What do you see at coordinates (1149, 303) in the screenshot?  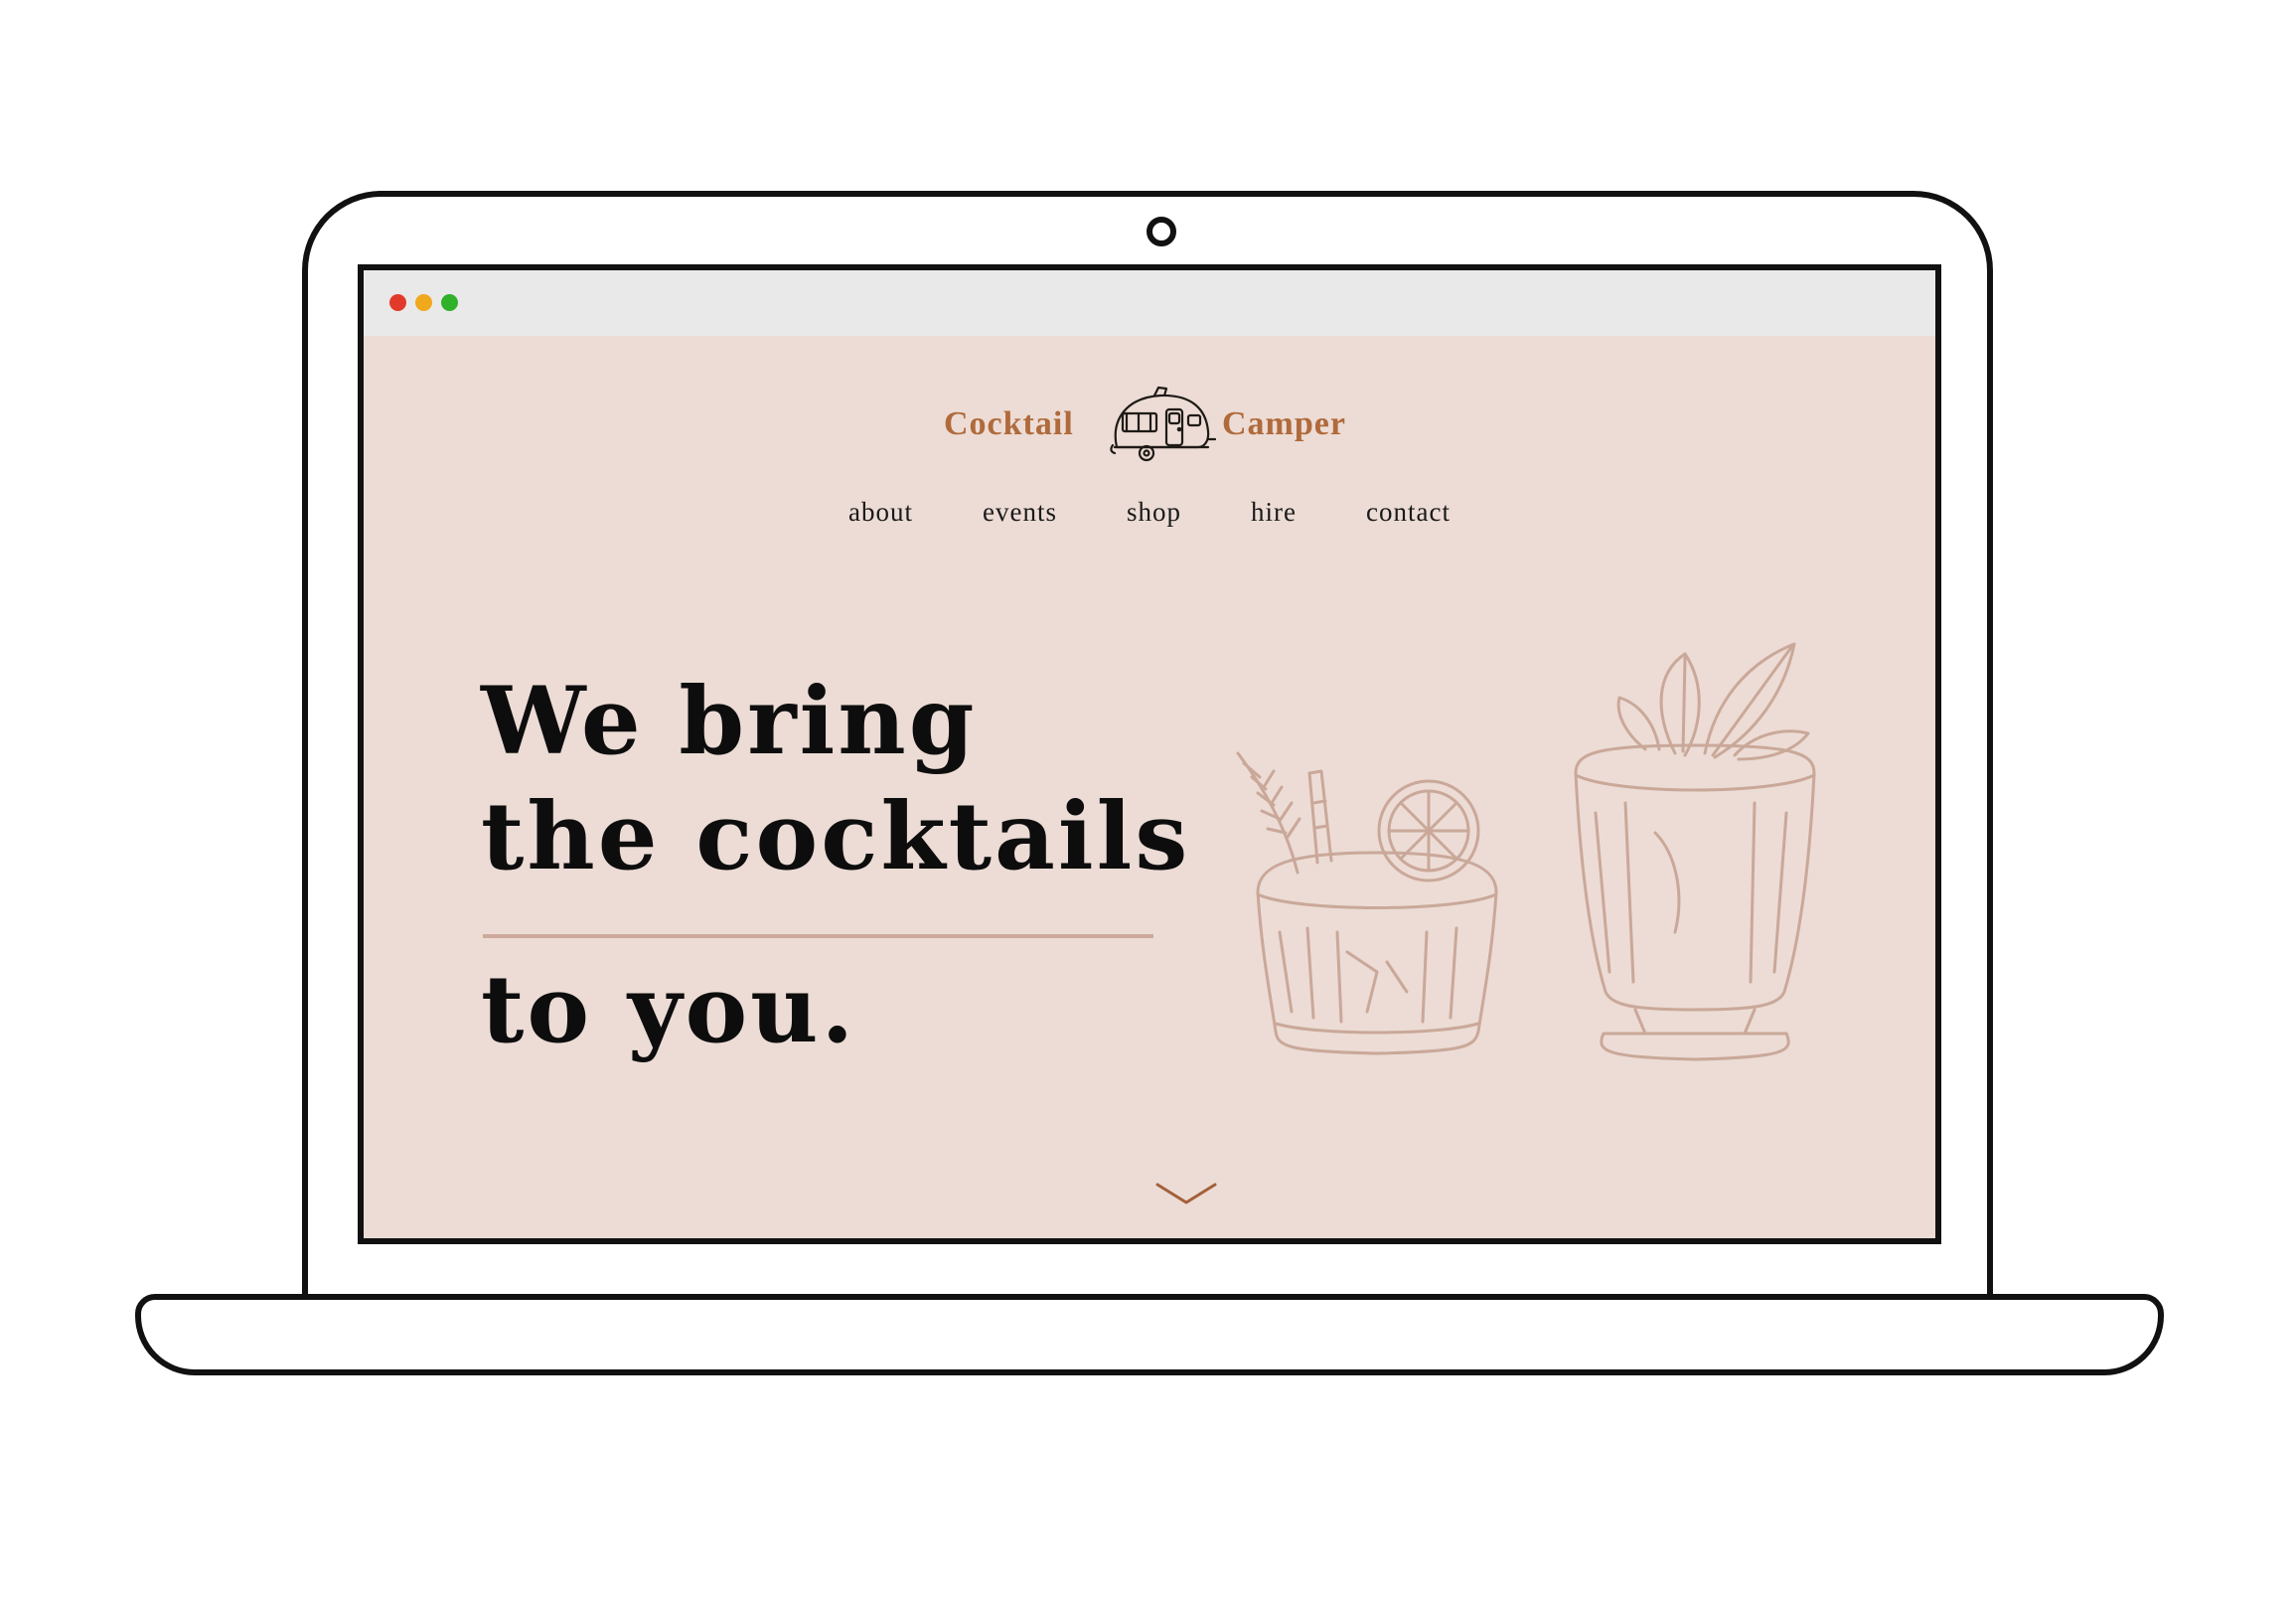 I see `browser-toolbar` at bounding box center [1149, 303].